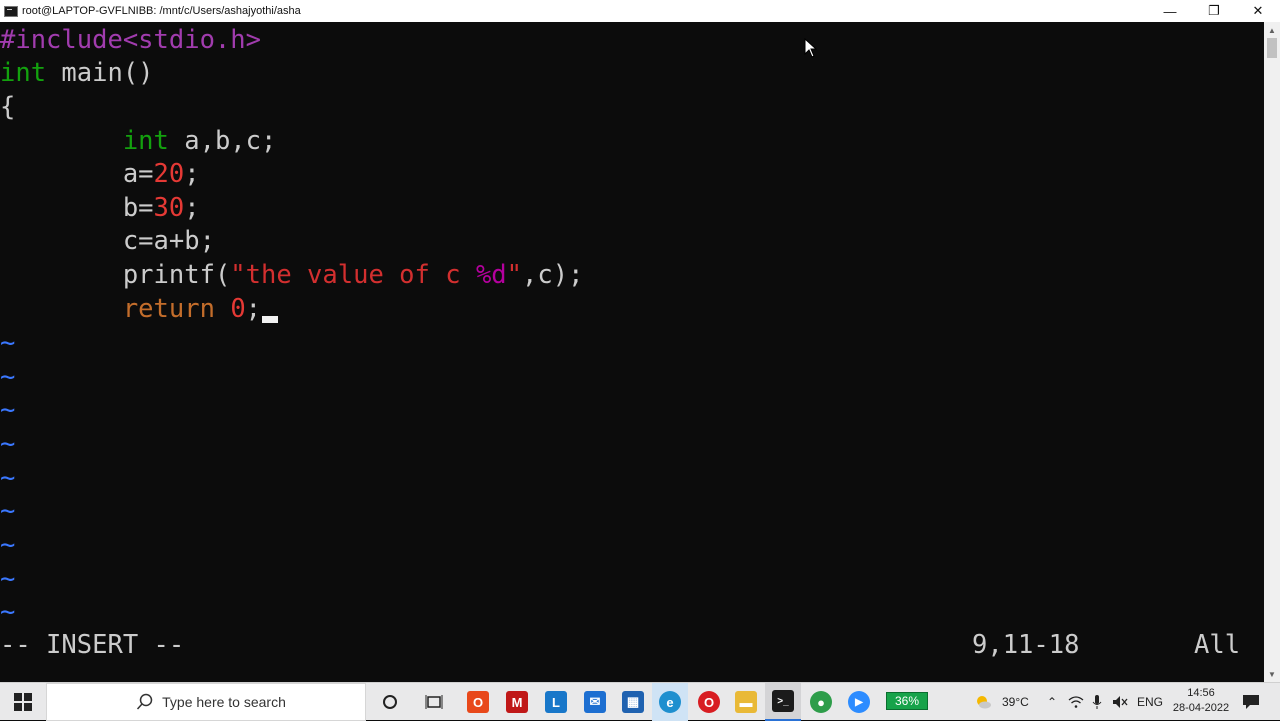 The image size is (1280, 721). I want to click on clock-time: 14:56, so click(1201, 693).